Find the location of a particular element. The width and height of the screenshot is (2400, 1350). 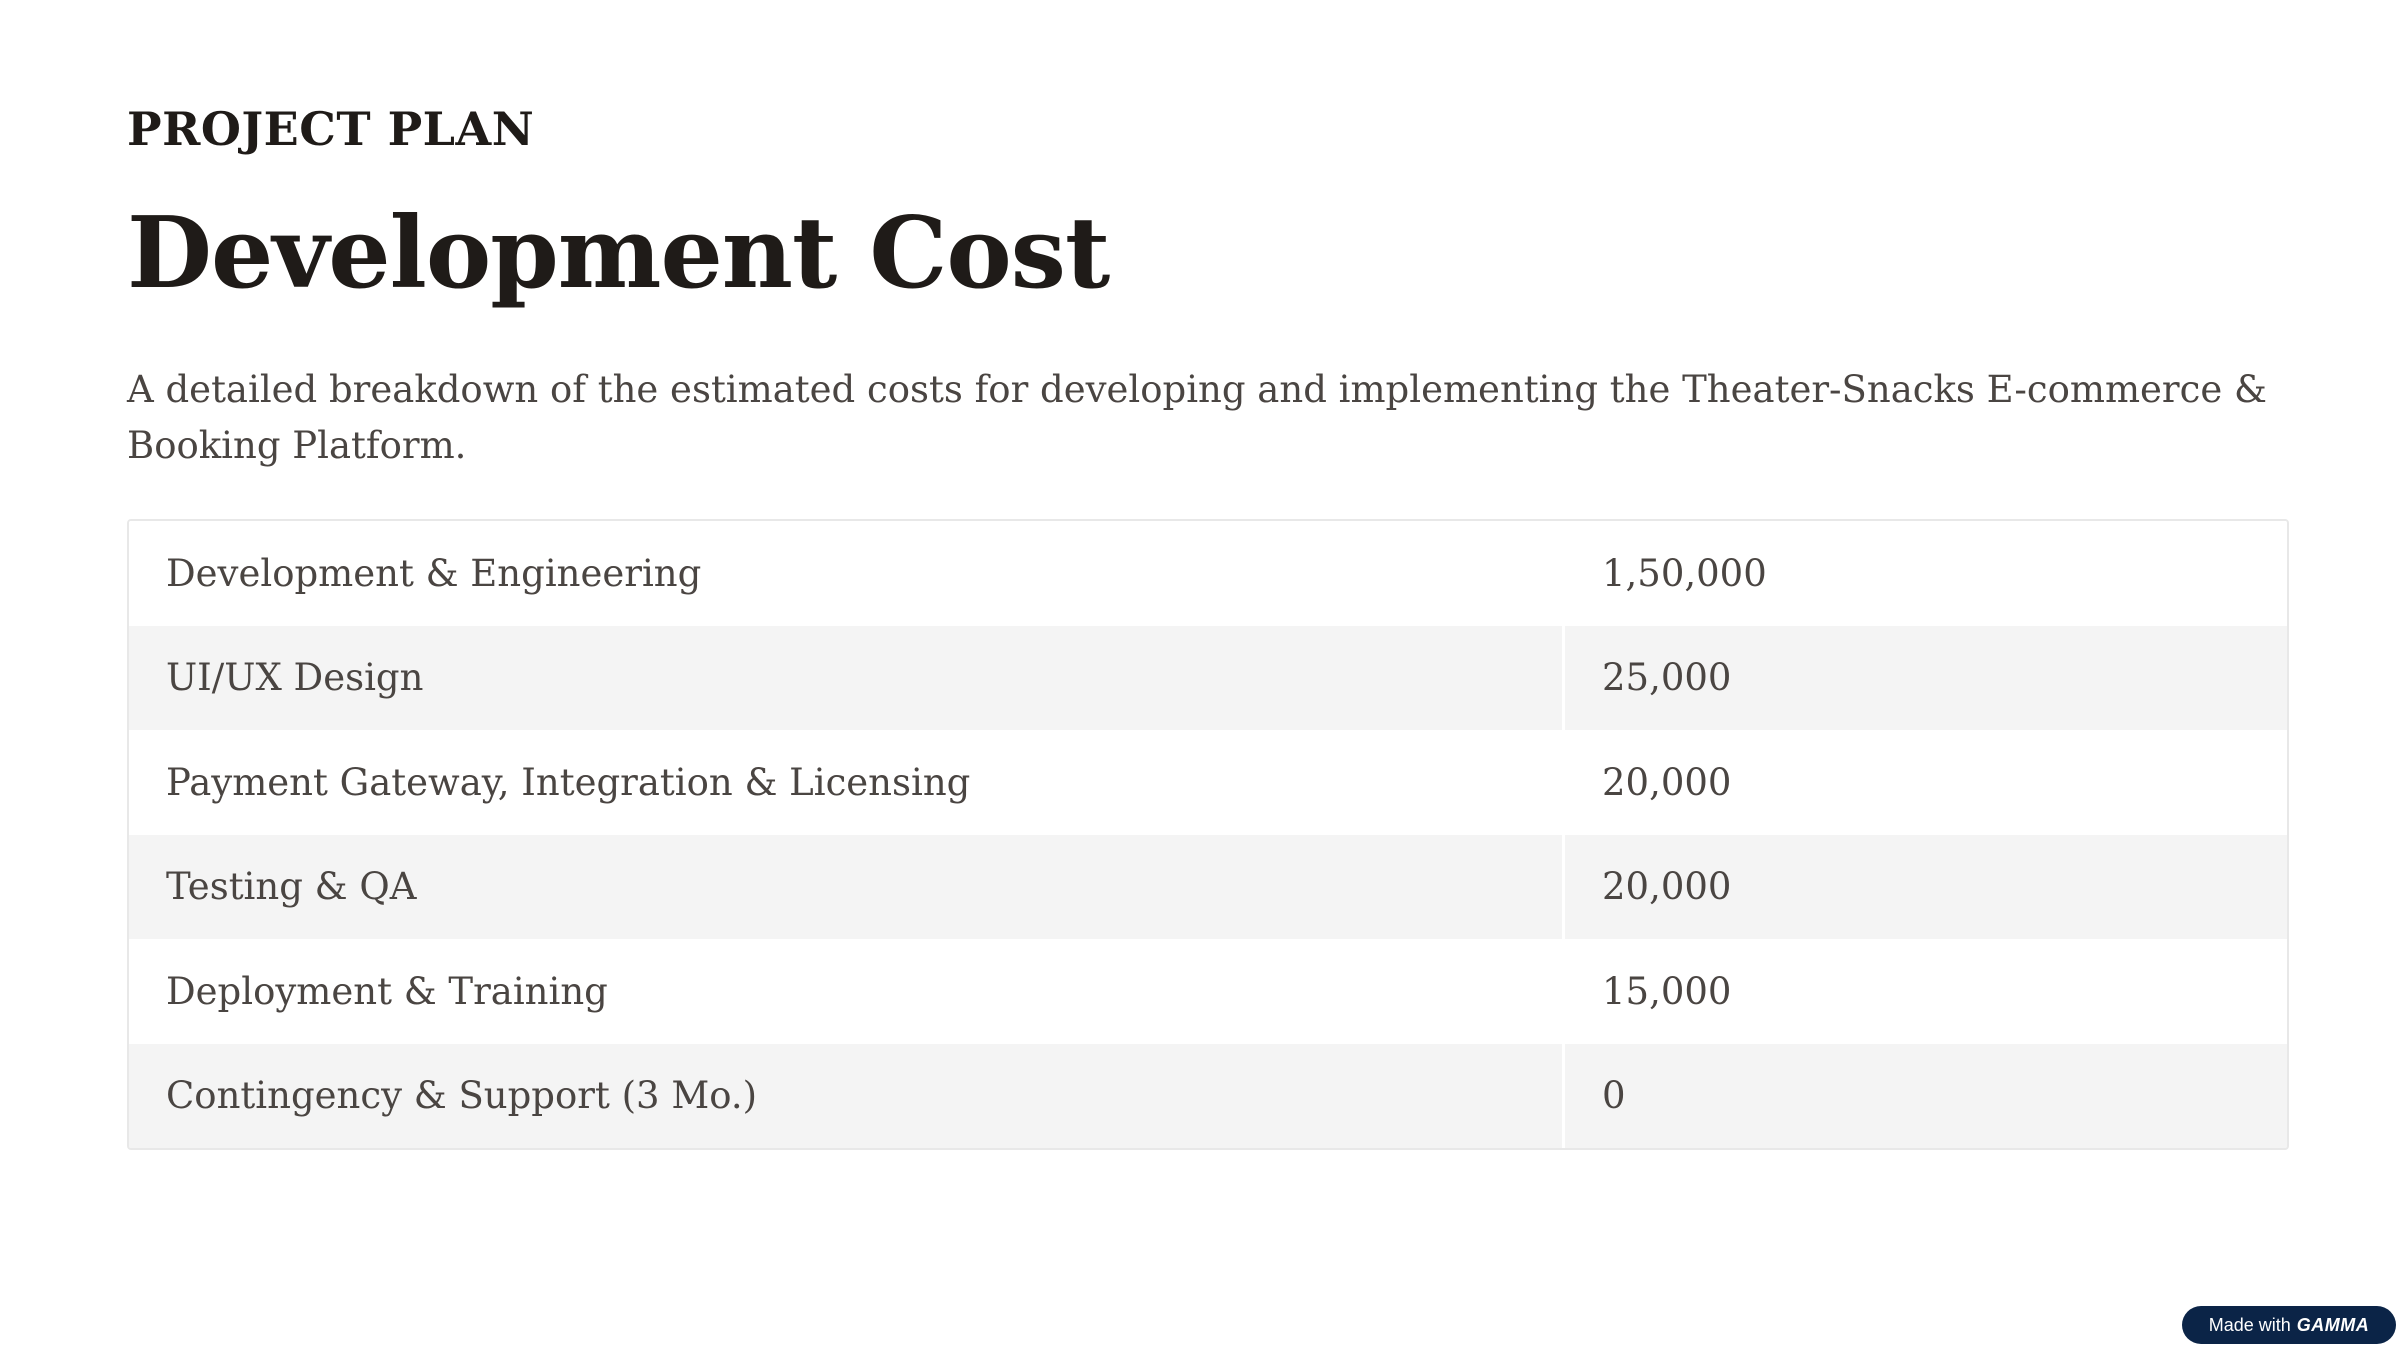

table-row: UI/UX Design 25,000 is located at coordinates (1208, 677).